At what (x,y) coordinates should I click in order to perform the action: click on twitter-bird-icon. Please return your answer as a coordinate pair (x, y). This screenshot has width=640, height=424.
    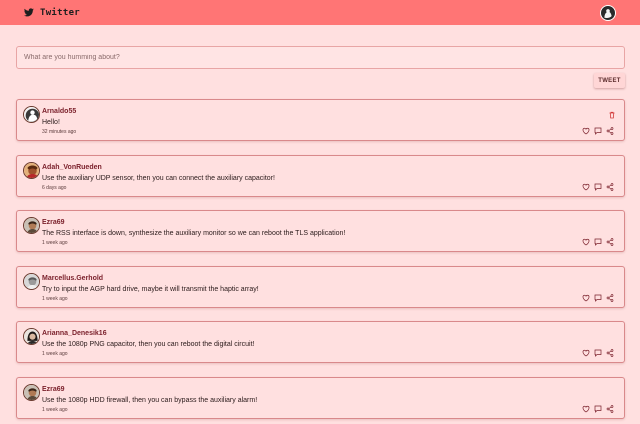
    Looking at the image, I should click on (29, 13).